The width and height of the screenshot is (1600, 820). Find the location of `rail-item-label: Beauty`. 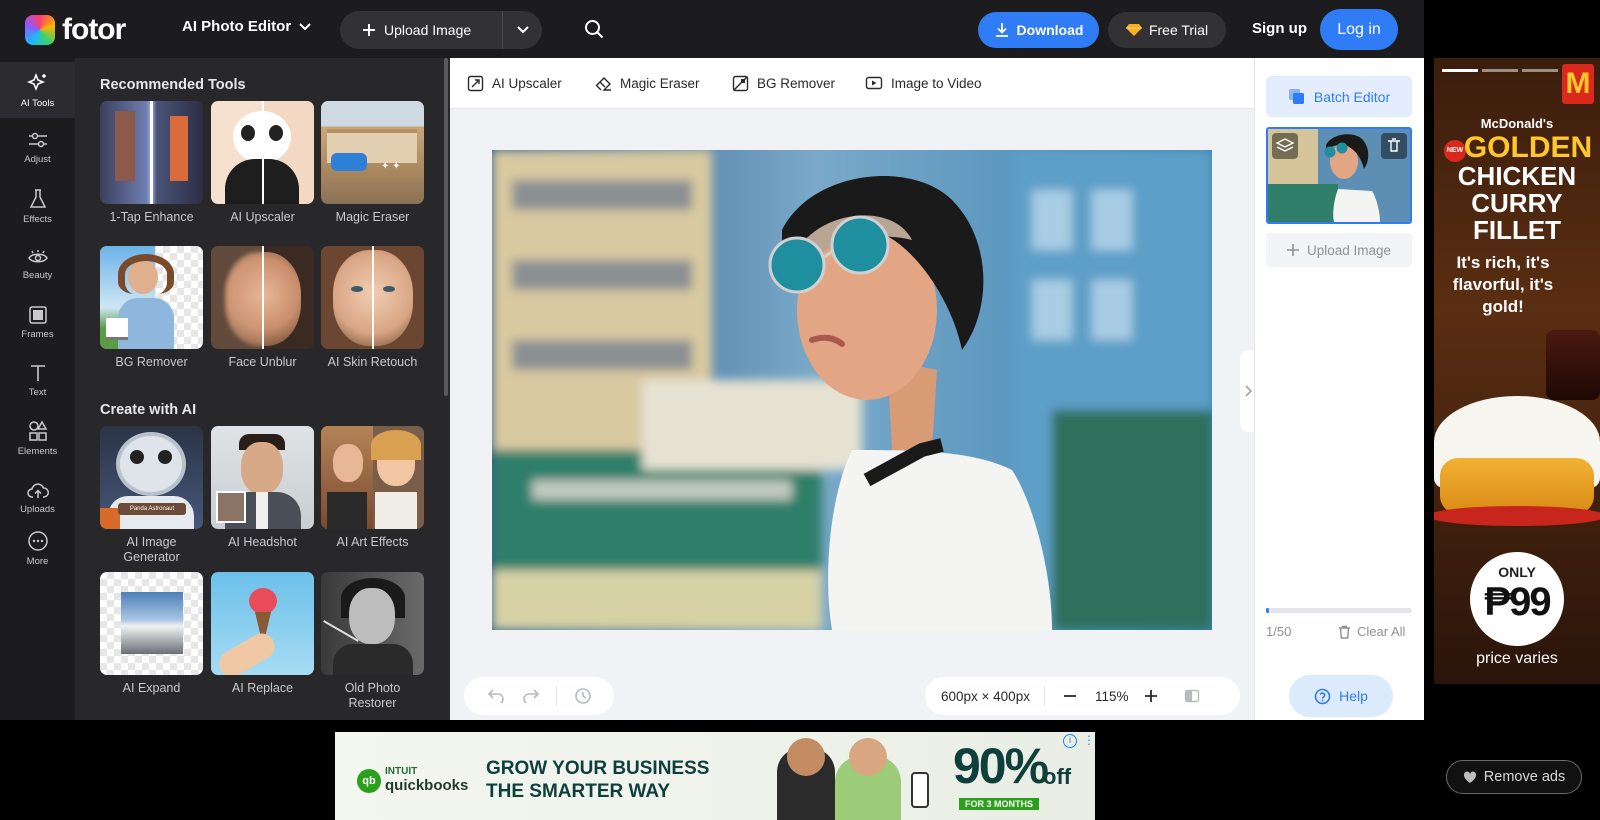

rail-item-label: Beauty is located at coordinates (37, 275).